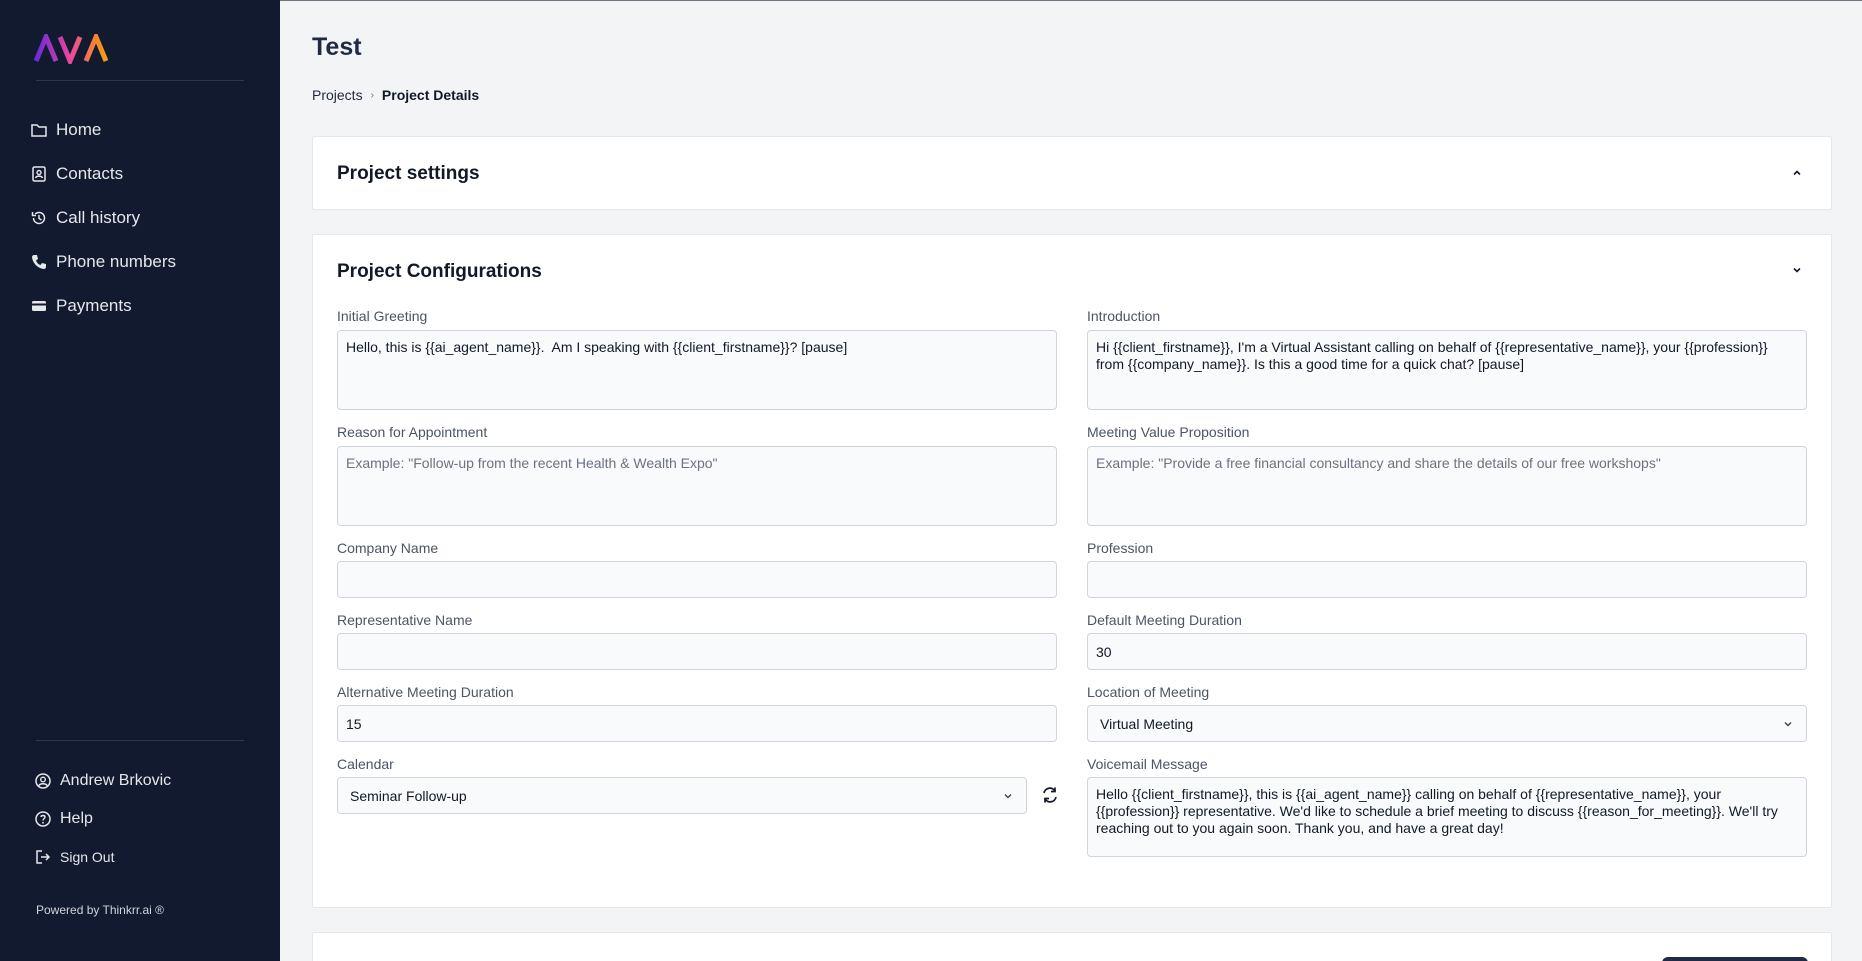  What do you see at coordinates (1120, 548) in the screenshot?
I see `profession-label: Profession` at bounding box center [1120, 548].